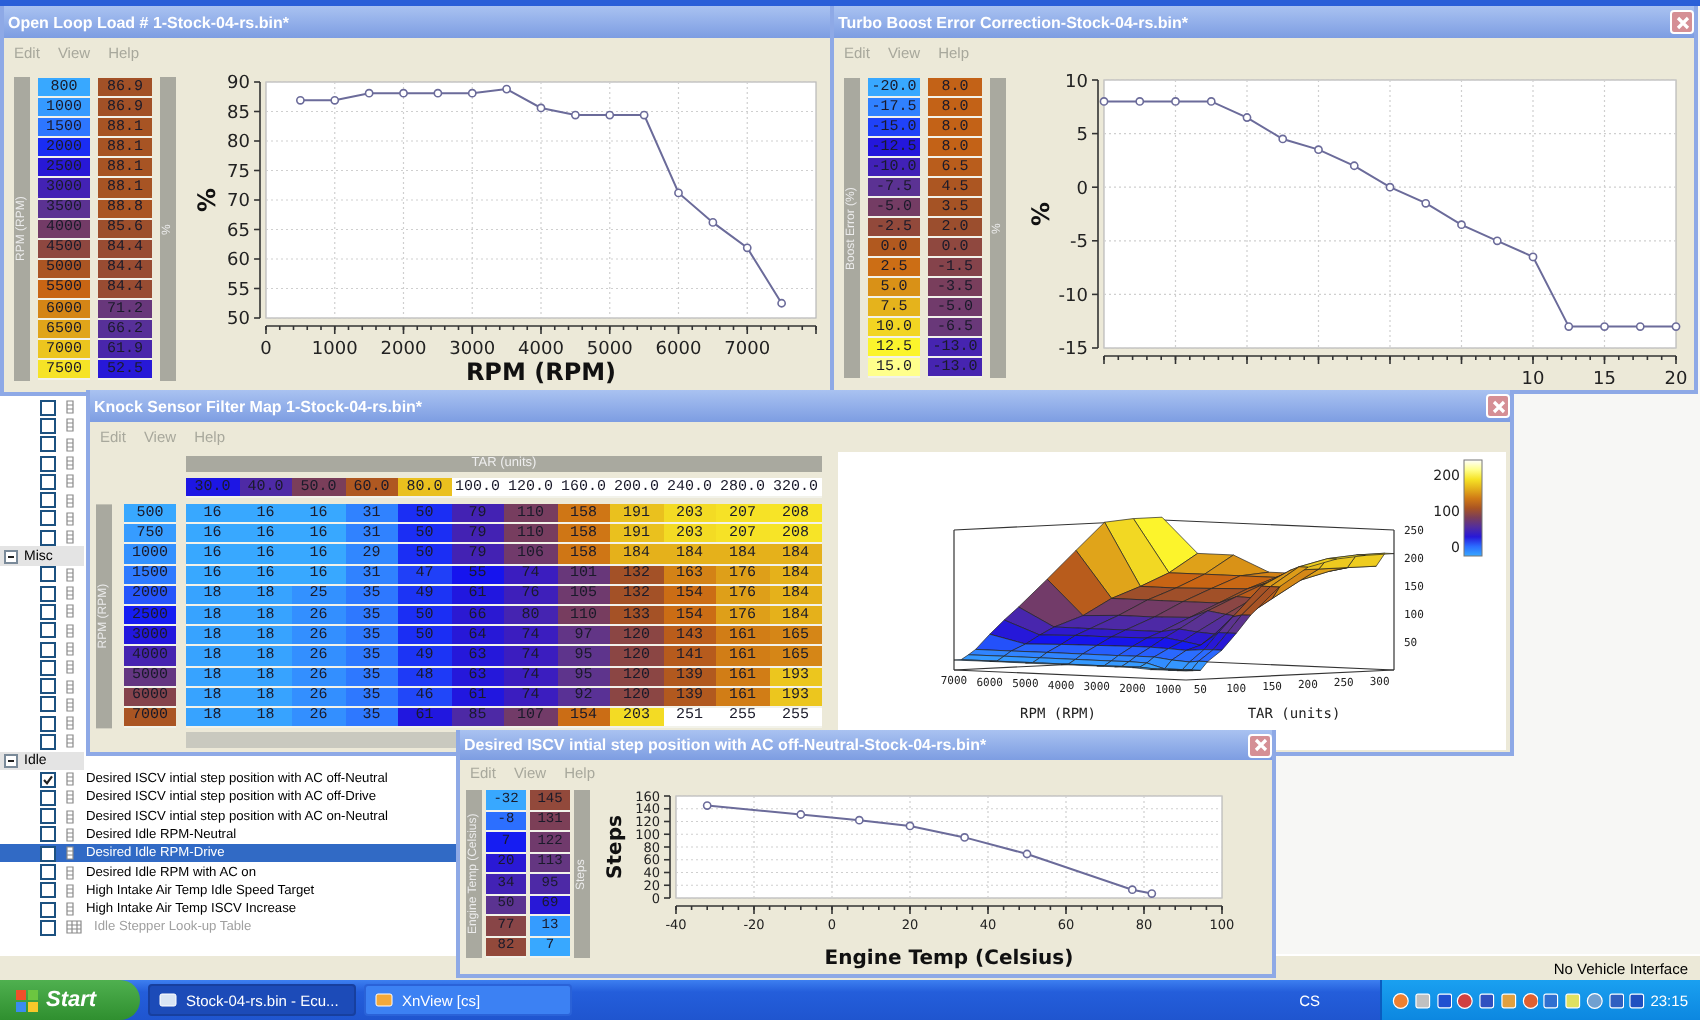 This screenshot has width=1700, height=1020. What do you see at coordinates (1079, 243) in the screenshot?
I see `tick-label: -5` at bounding box center [1079, 243].